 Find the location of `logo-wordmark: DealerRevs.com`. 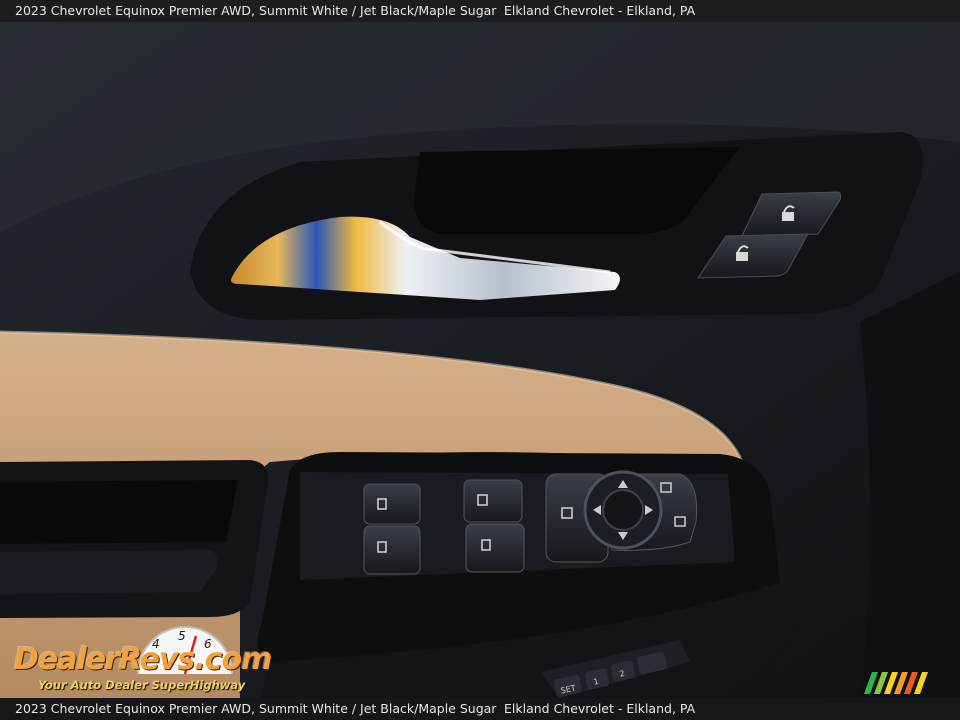

logo-wordmark: DealerRevs.com is located at coordinates (143, 659).